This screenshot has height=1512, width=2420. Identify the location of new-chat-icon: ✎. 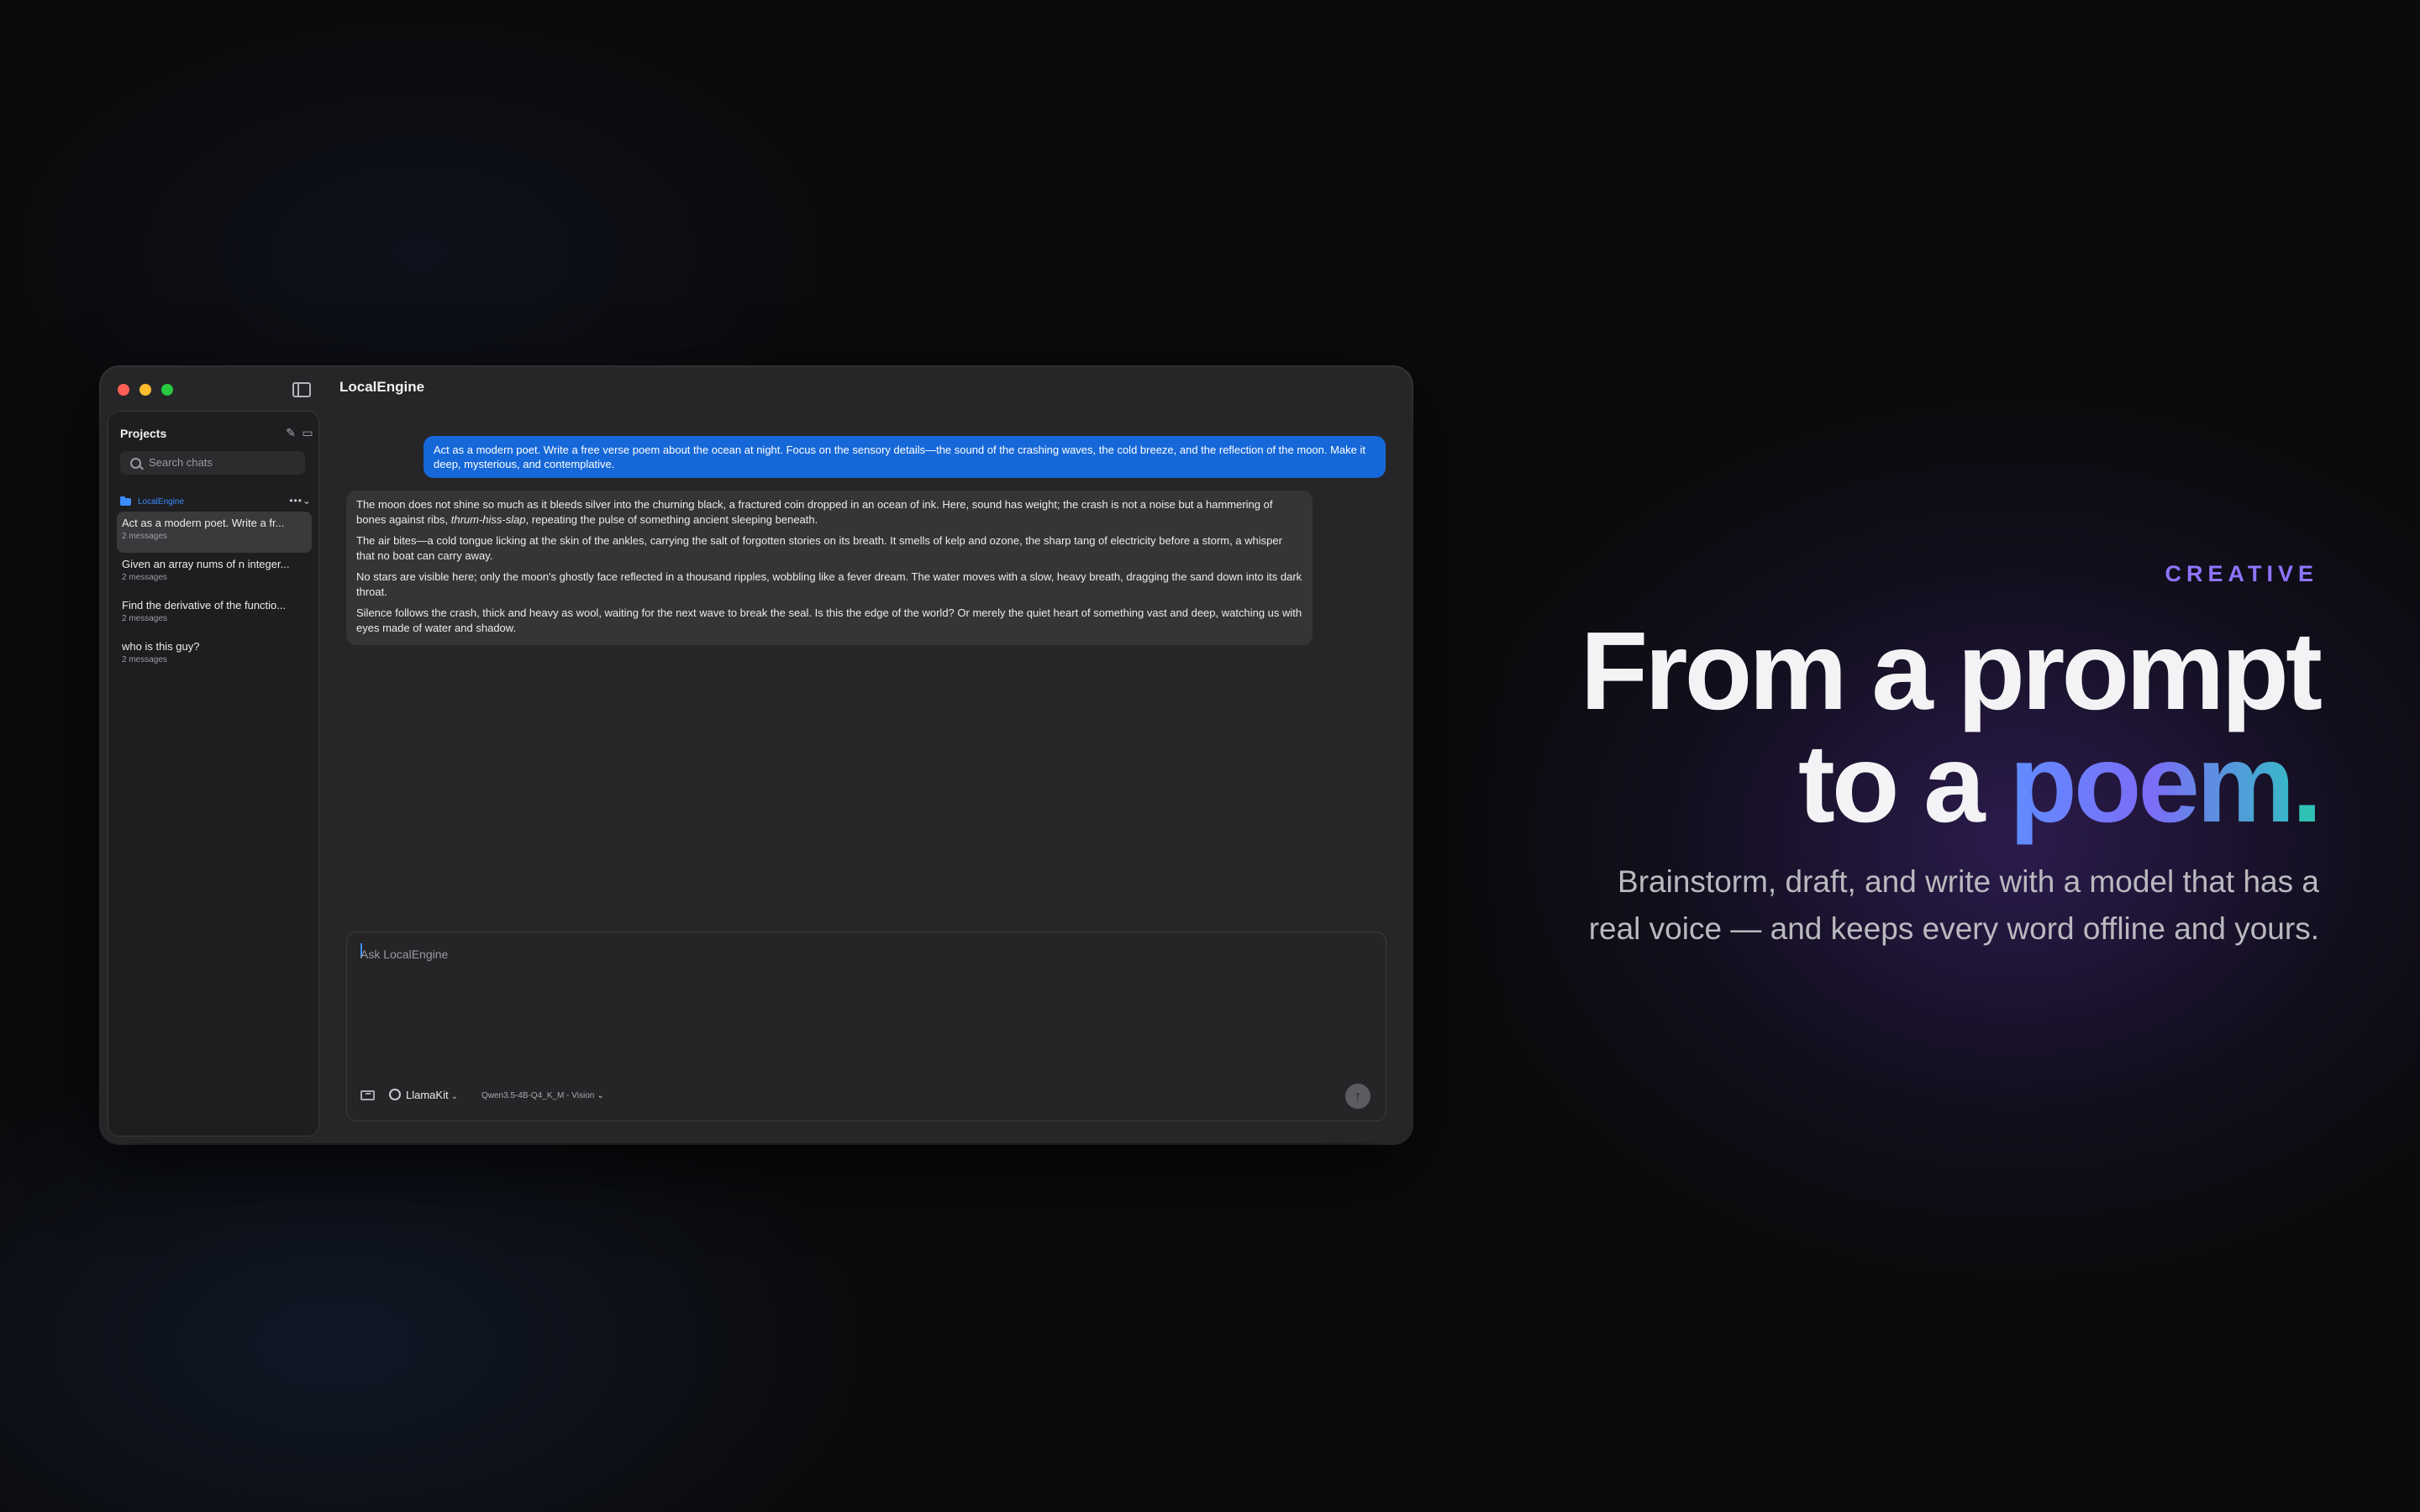
(291, 432).